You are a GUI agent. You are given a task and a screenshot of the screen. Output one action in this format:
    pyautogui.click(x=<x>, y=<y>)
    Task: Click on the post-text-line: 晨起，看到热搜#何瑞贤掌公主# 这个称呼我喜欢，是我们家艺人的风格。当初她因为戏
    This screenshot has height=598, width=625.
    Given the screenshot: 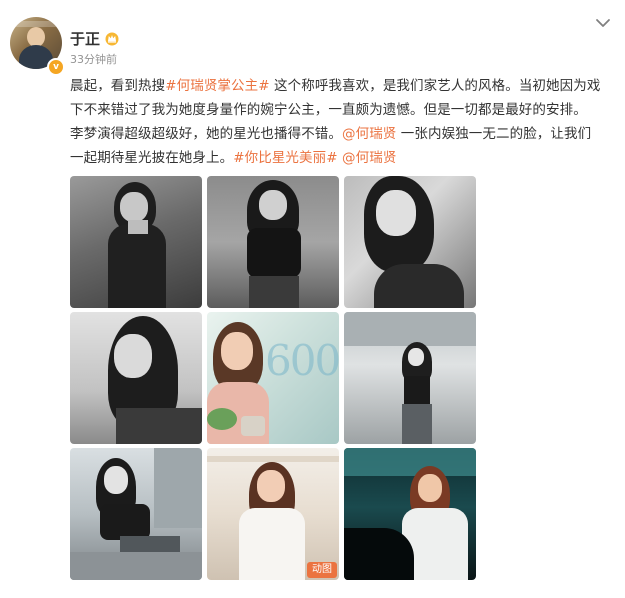 What is the action you would take?
    pyautogui.click(x=344, y=86)
    